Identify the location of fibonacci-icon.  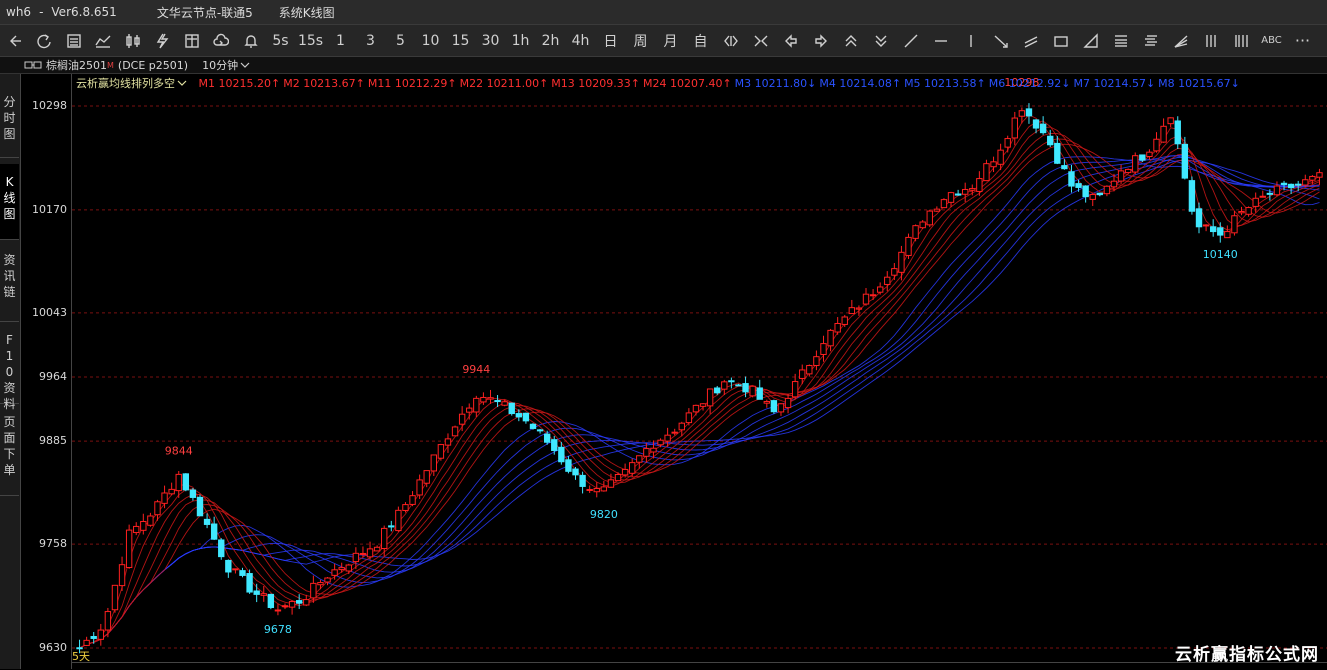
(1121, 40).